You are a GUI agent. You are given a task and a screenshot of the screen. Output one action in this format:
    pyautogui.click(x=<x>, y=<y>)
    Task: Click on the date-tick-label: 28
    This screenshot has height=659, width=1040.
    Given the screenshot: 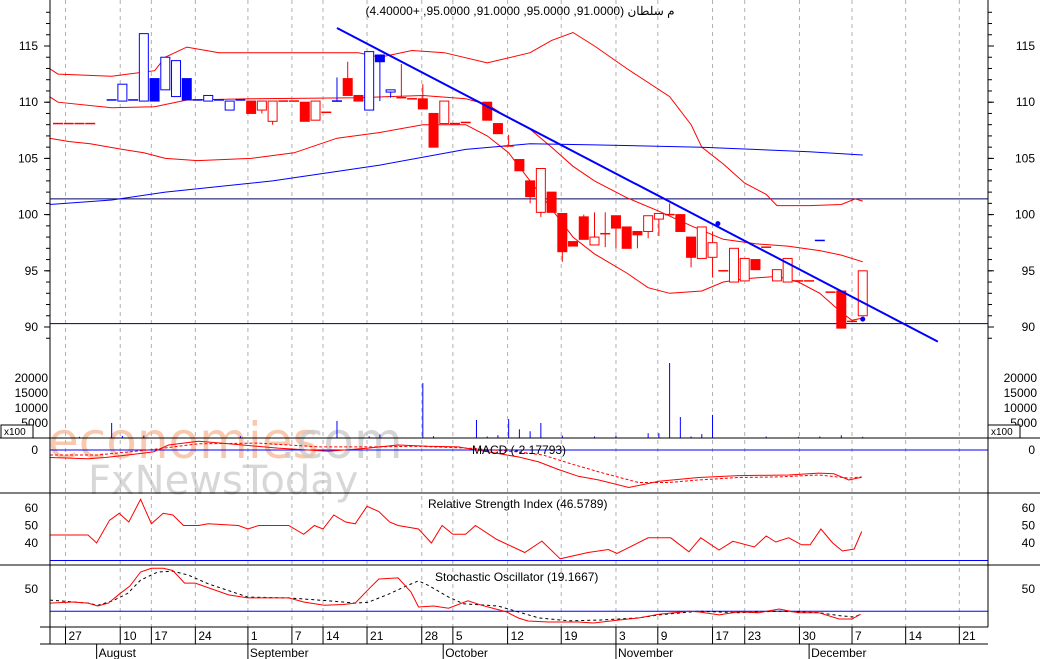 What is the action you would take?
    pyautogui.click(x=432, y=636)
    